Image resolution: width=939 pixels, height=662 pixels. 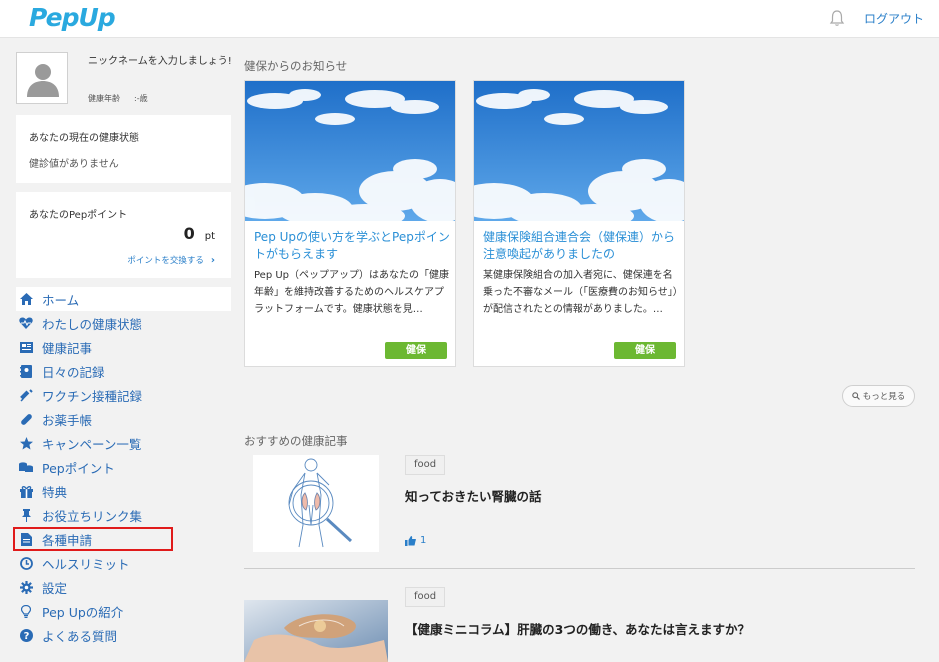 I want to click on nav-label: Pep Upの紹介, so click(x=83, y=612).